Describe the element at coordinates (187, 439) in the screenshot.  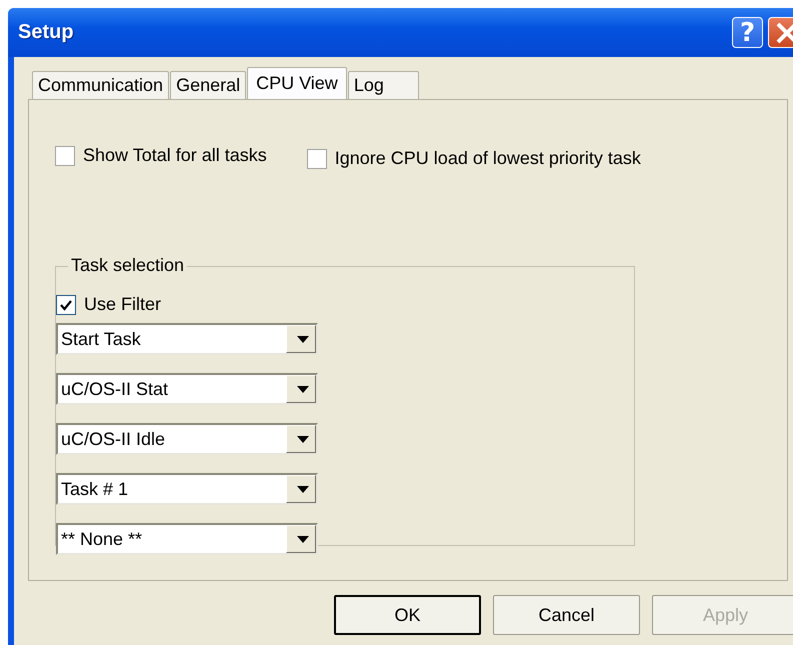
I see `task-dropdown: uC/OS-II Idle` at that location.